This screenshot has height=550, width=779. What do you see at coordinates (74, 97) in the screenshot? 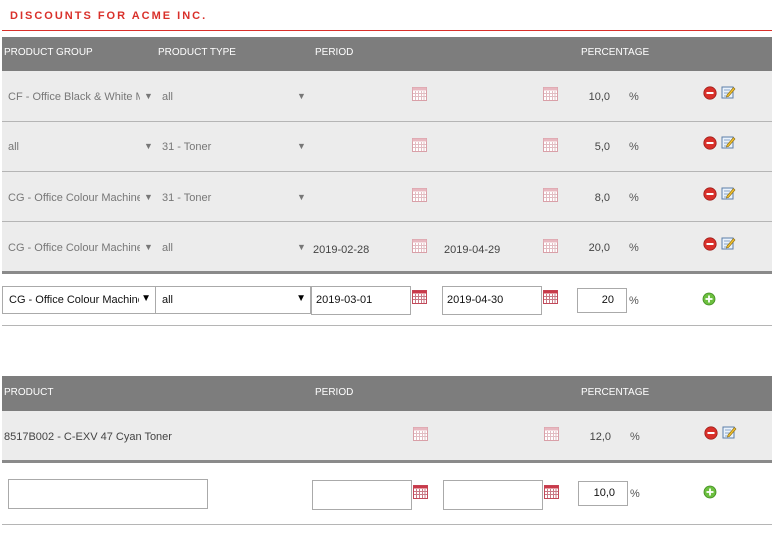
I see `product-group-value: CF - Office Black & White M` at bounding box center [74, 97].